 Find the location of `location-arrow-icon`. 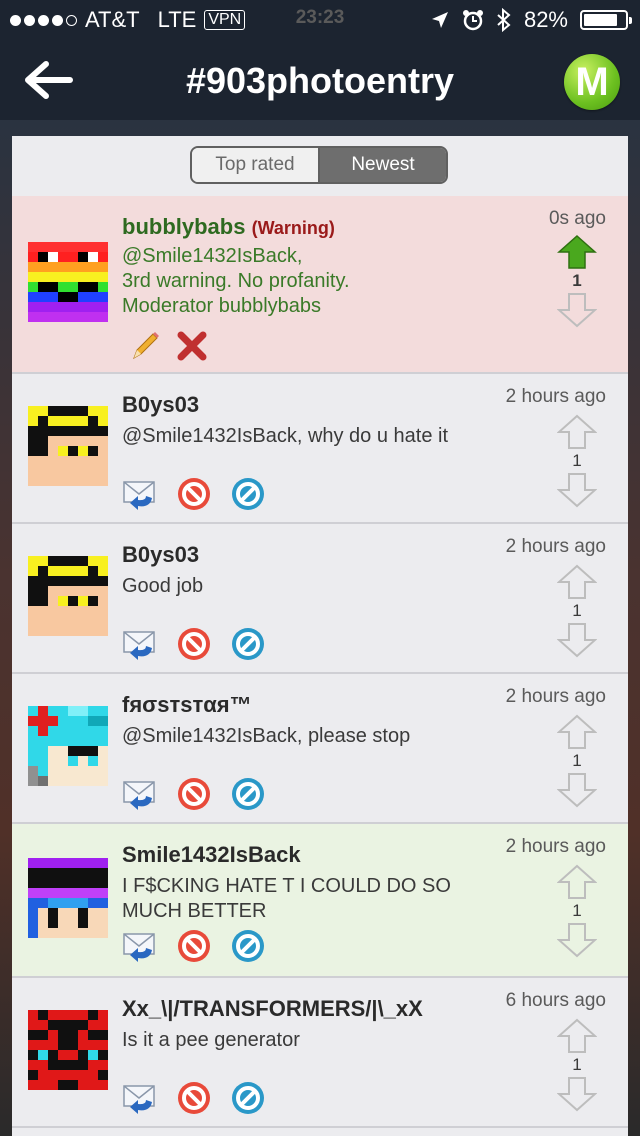

location-arrow-icon is located at coordinates (439, 20).